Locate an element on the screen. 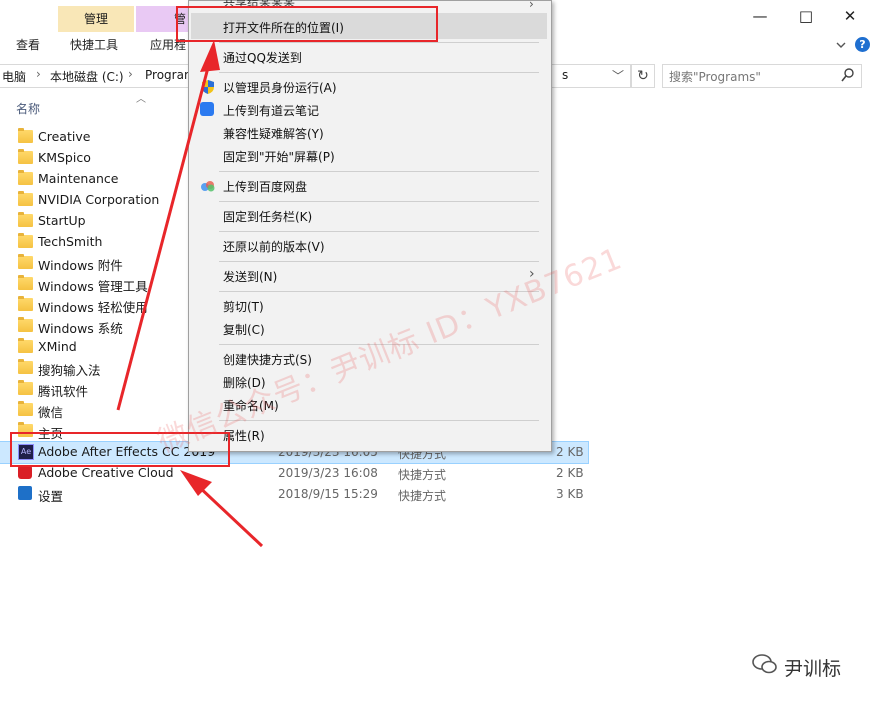 The width and height of the screenshot is (874, 704). search-icon is located at coordinates (848, 76).